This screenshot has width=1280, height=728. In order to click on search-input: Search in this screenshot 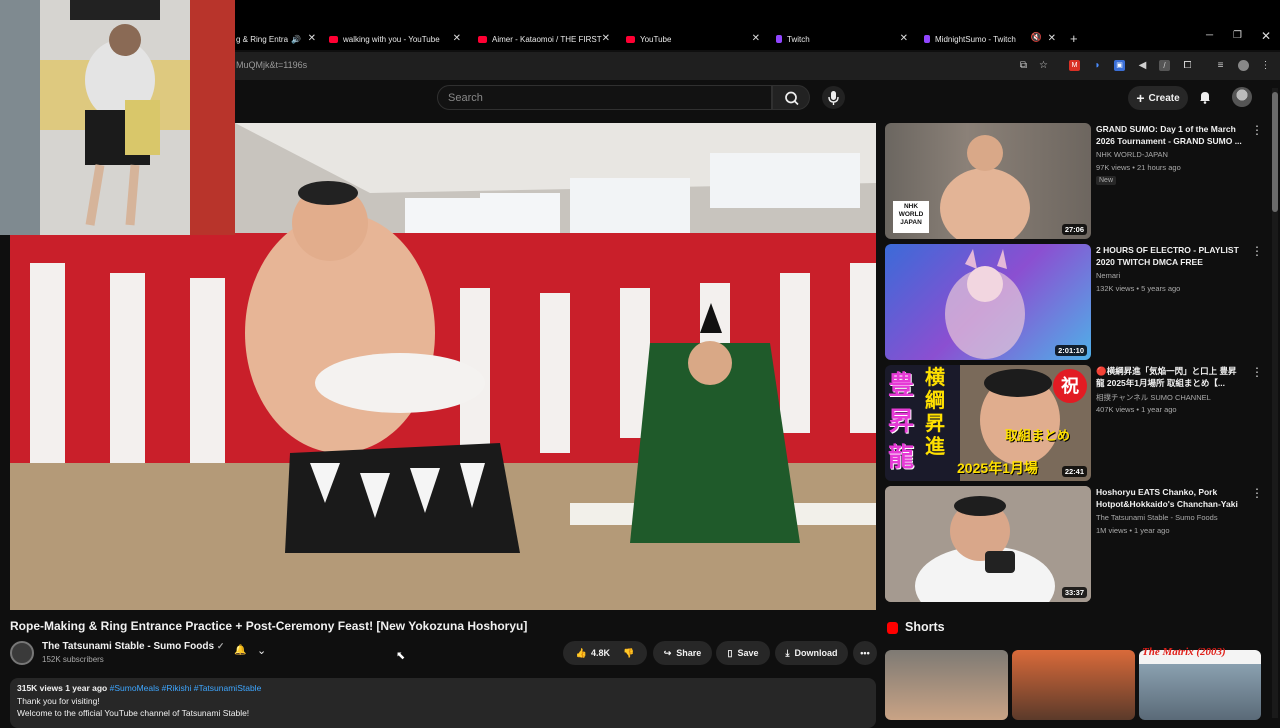, I will do `click(604, 97)`.